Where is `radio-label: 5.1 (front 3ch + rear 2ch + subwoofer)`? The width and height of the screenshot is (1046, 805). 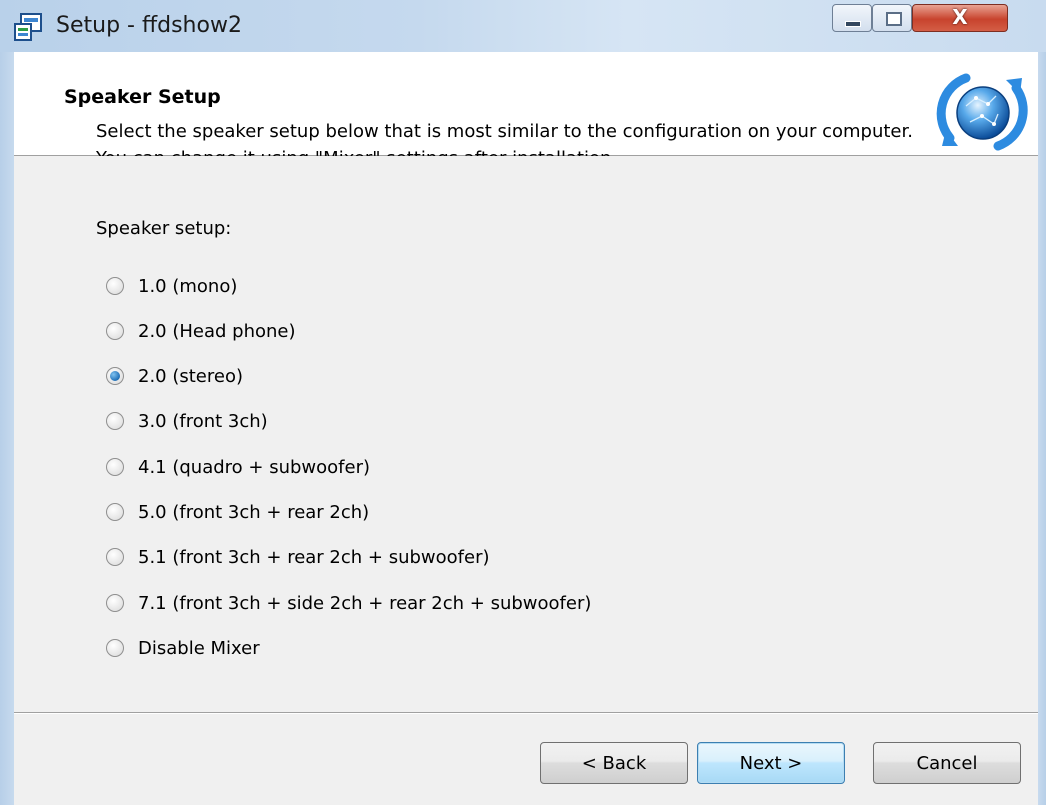 radio-label: 5.1 (front 3ch + rear 2ch + subwoofer) is located at coordinates (314, 557).